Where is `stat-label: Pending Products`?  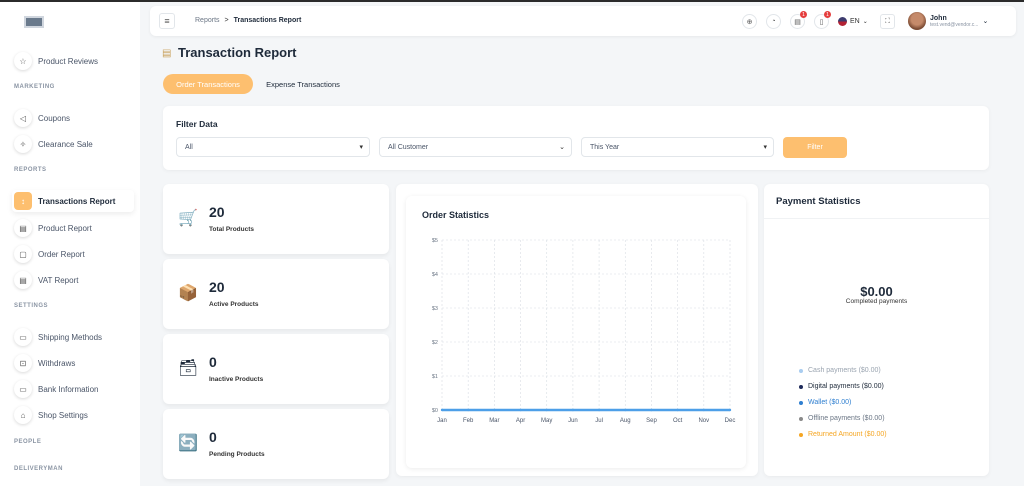
stat-label: Pending Products is located at coordinates (237, 454).